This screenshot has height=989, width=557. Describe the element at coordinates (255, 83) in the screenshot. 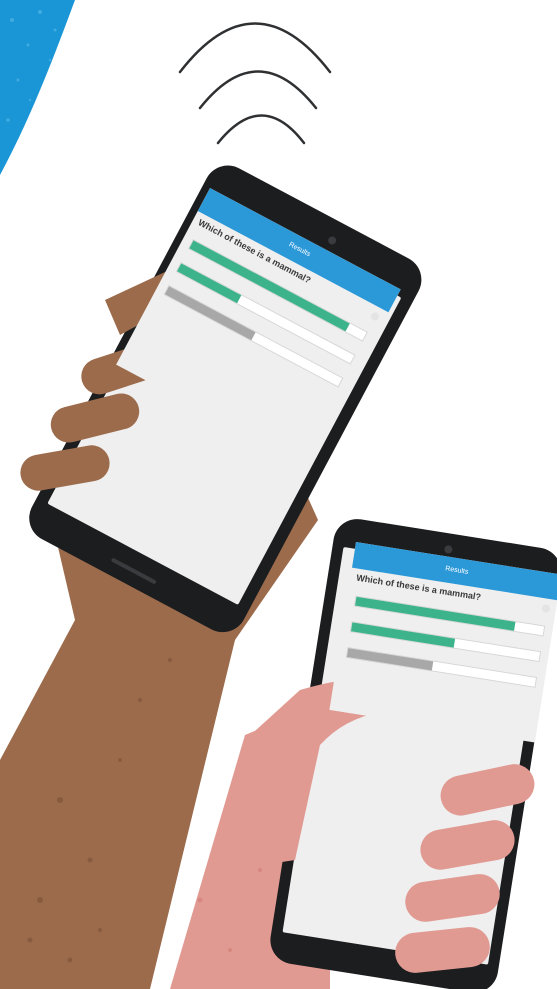

I see `signal-waves-icon` at that location.